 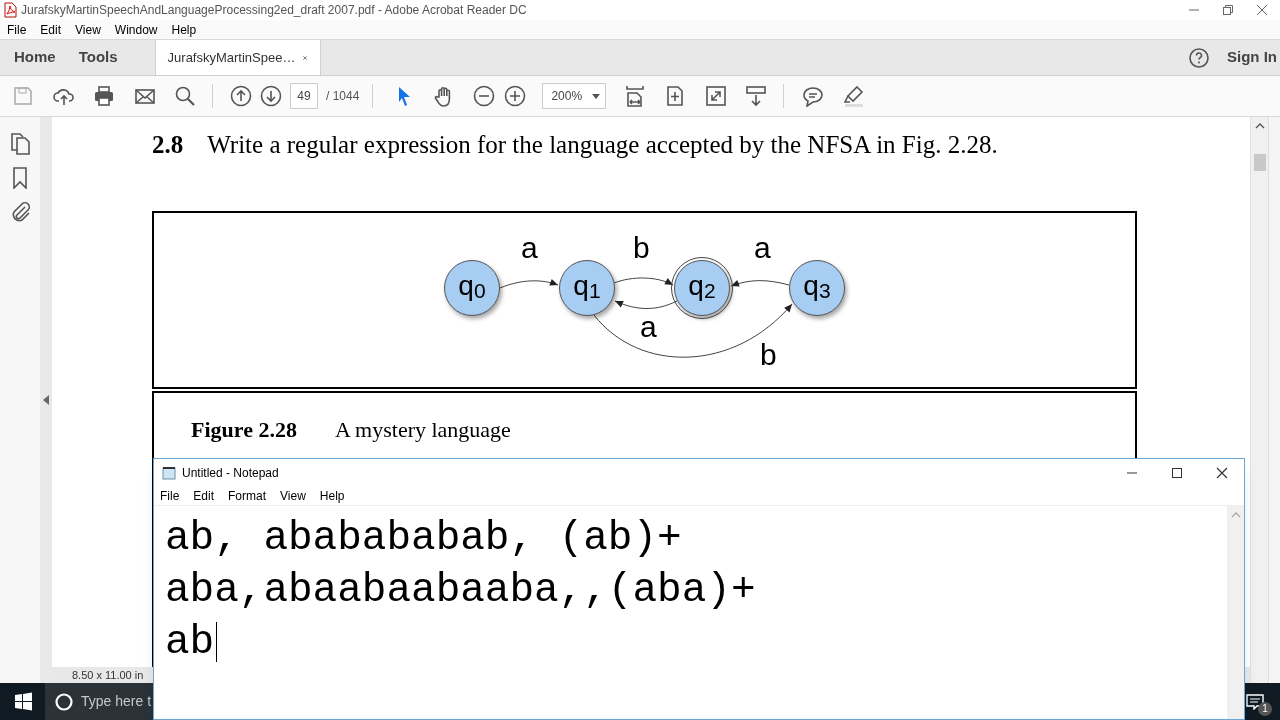 I want to click on highlighter-icon, so click(x=854, y=96).